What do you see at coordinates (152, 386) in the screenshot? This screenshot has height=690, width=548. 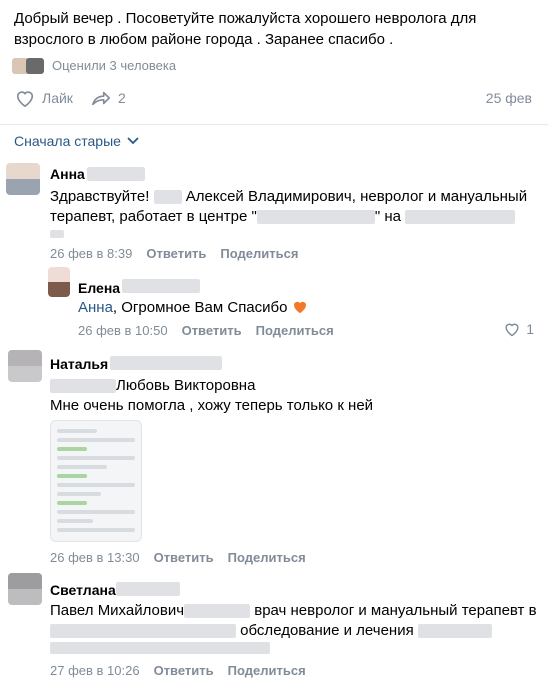 I see `comment-text: Любовь Викторовна` at bounding box center [152, 386].